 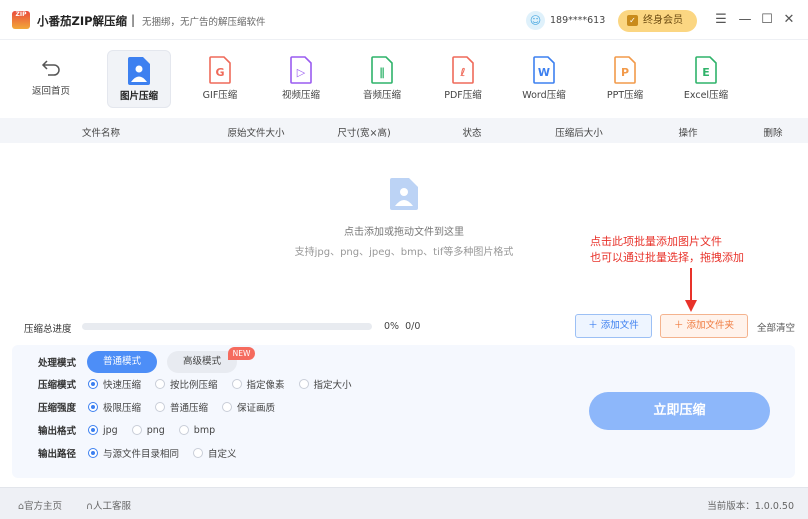 What do you see at coordinates (463, 95) in the screenshot?
I see `tool-label: PDF压缩` at bounding box center [463, 95].